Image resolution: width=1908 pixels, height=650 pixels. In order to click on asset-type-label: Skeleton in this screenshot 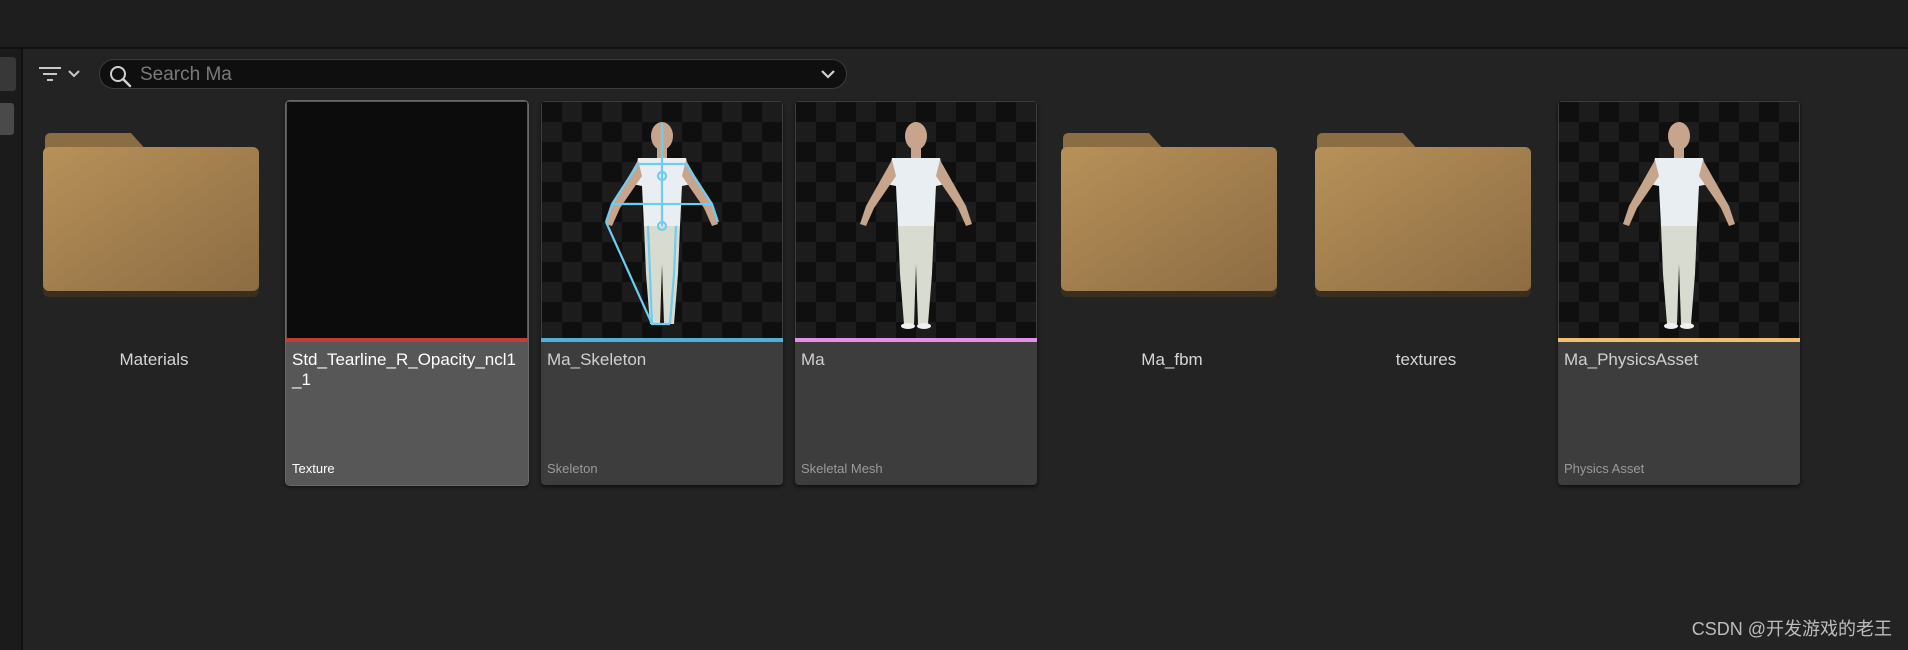, I will do `click(572, 468)`.